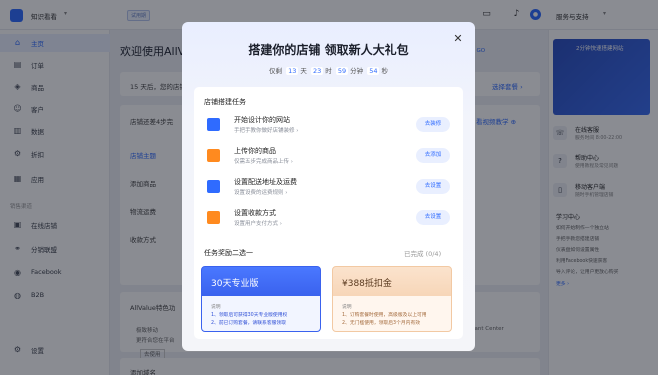 Image resolution: width=658 pixels, height=375 pixels. What do you see at coordinates (328, 158) in the screenshot?
I see `task-upload-products: 上传你的商品 仅需五步完成商品上传 › 去添加` at bounding box center [328, 158].